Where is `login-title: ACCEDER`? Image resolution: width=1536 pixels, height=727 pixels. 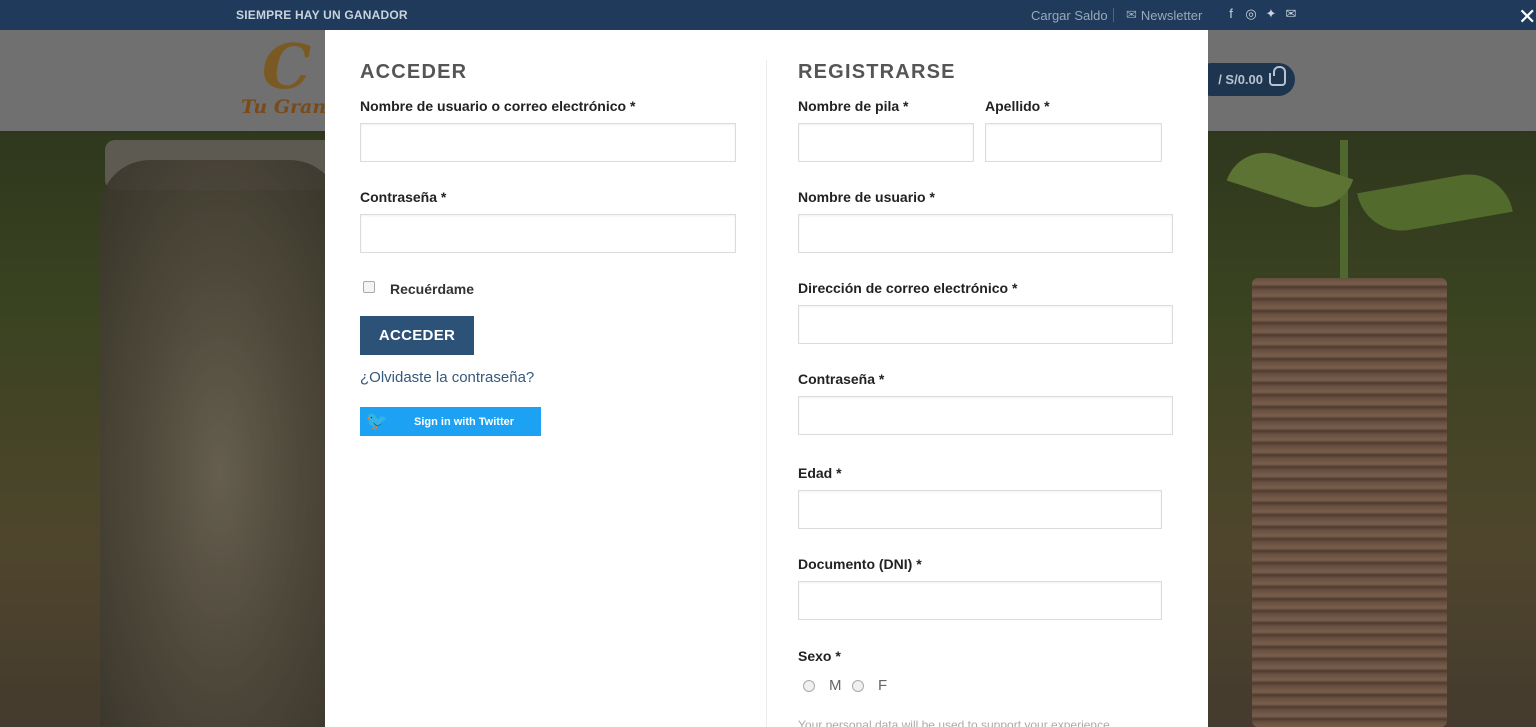 login-title: ACCEDER is located at coordinates (414, 72).